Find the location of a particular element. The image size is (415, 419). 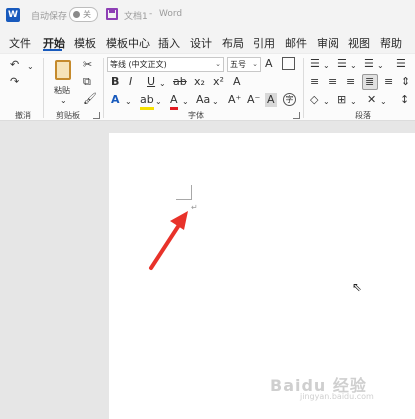

font-size-value: 五号 is located at coordinates (238, 64).